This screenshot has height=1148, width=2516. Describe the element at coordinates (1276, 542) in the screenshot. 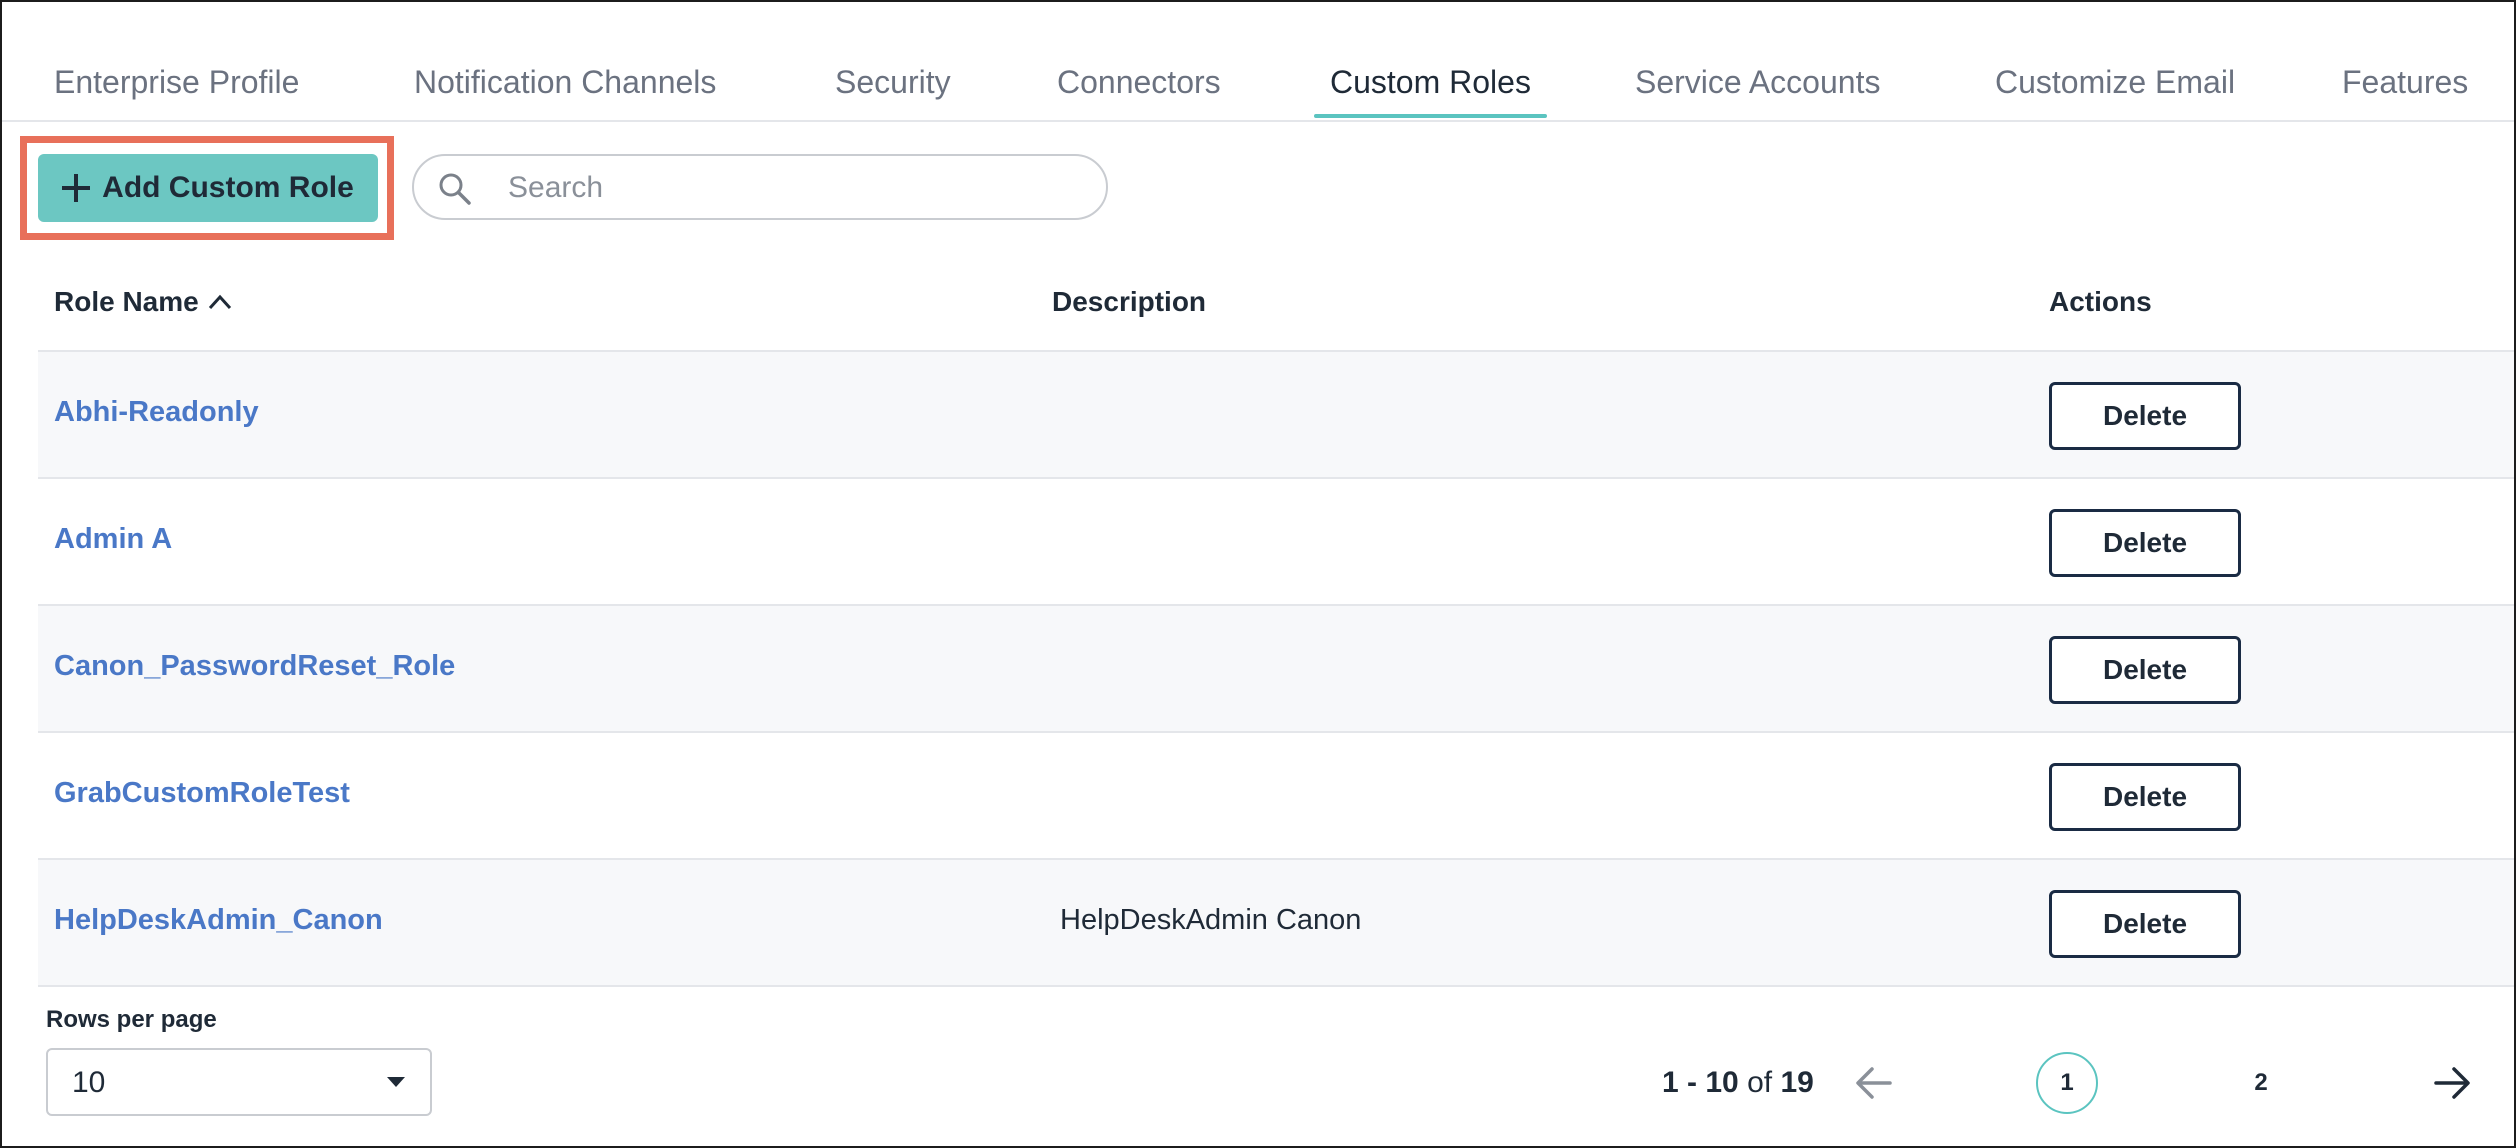

I see `table-row: Admin A Delete` at that location.